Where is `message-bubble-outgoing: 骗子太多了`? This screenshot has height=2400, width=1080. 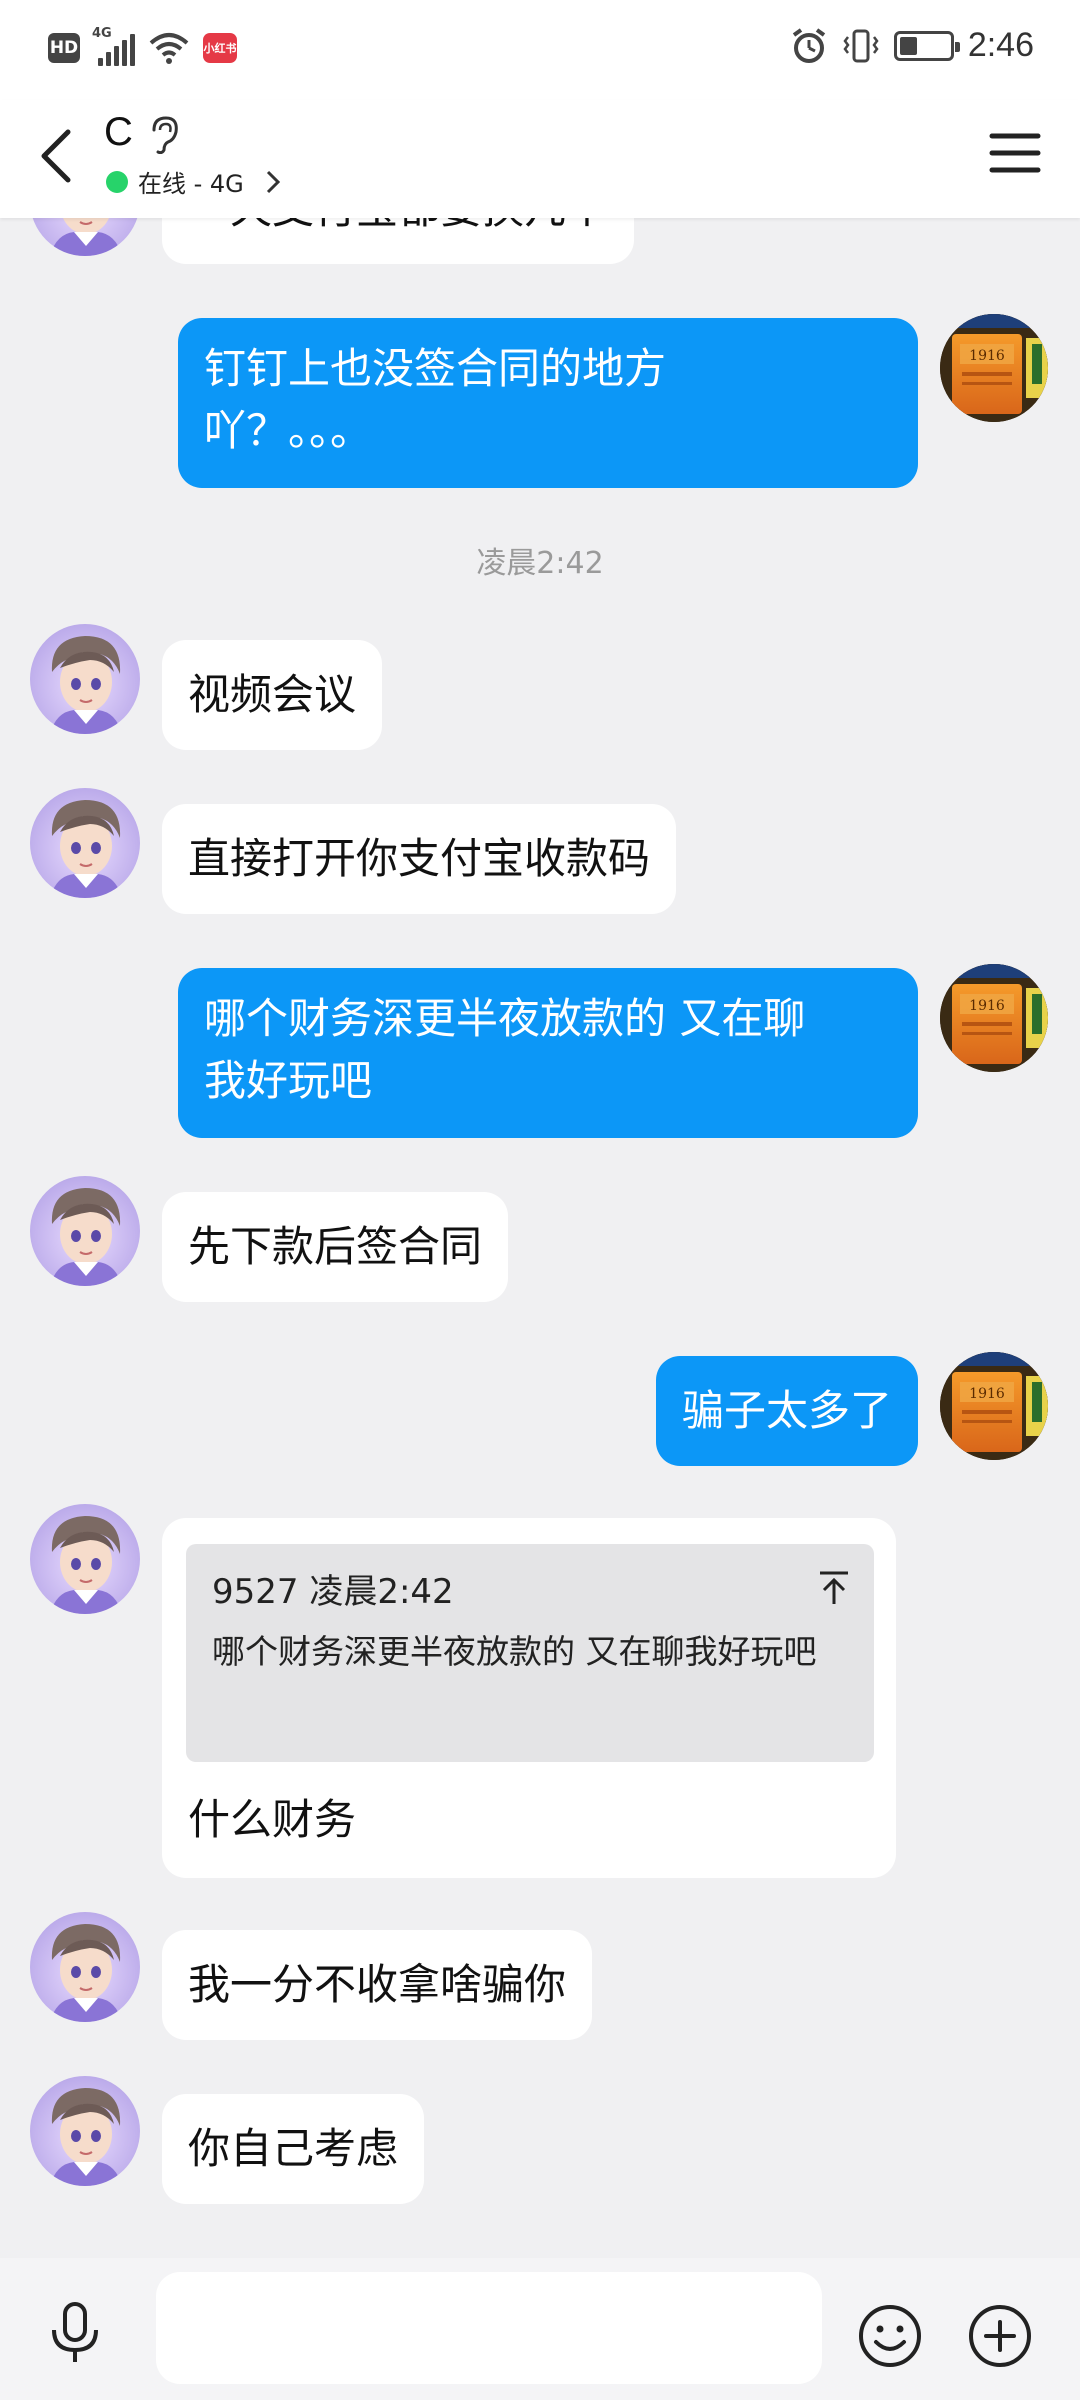 message-bubble-outgoing: 骗子太多了 is located at coordinates (786, 1411).